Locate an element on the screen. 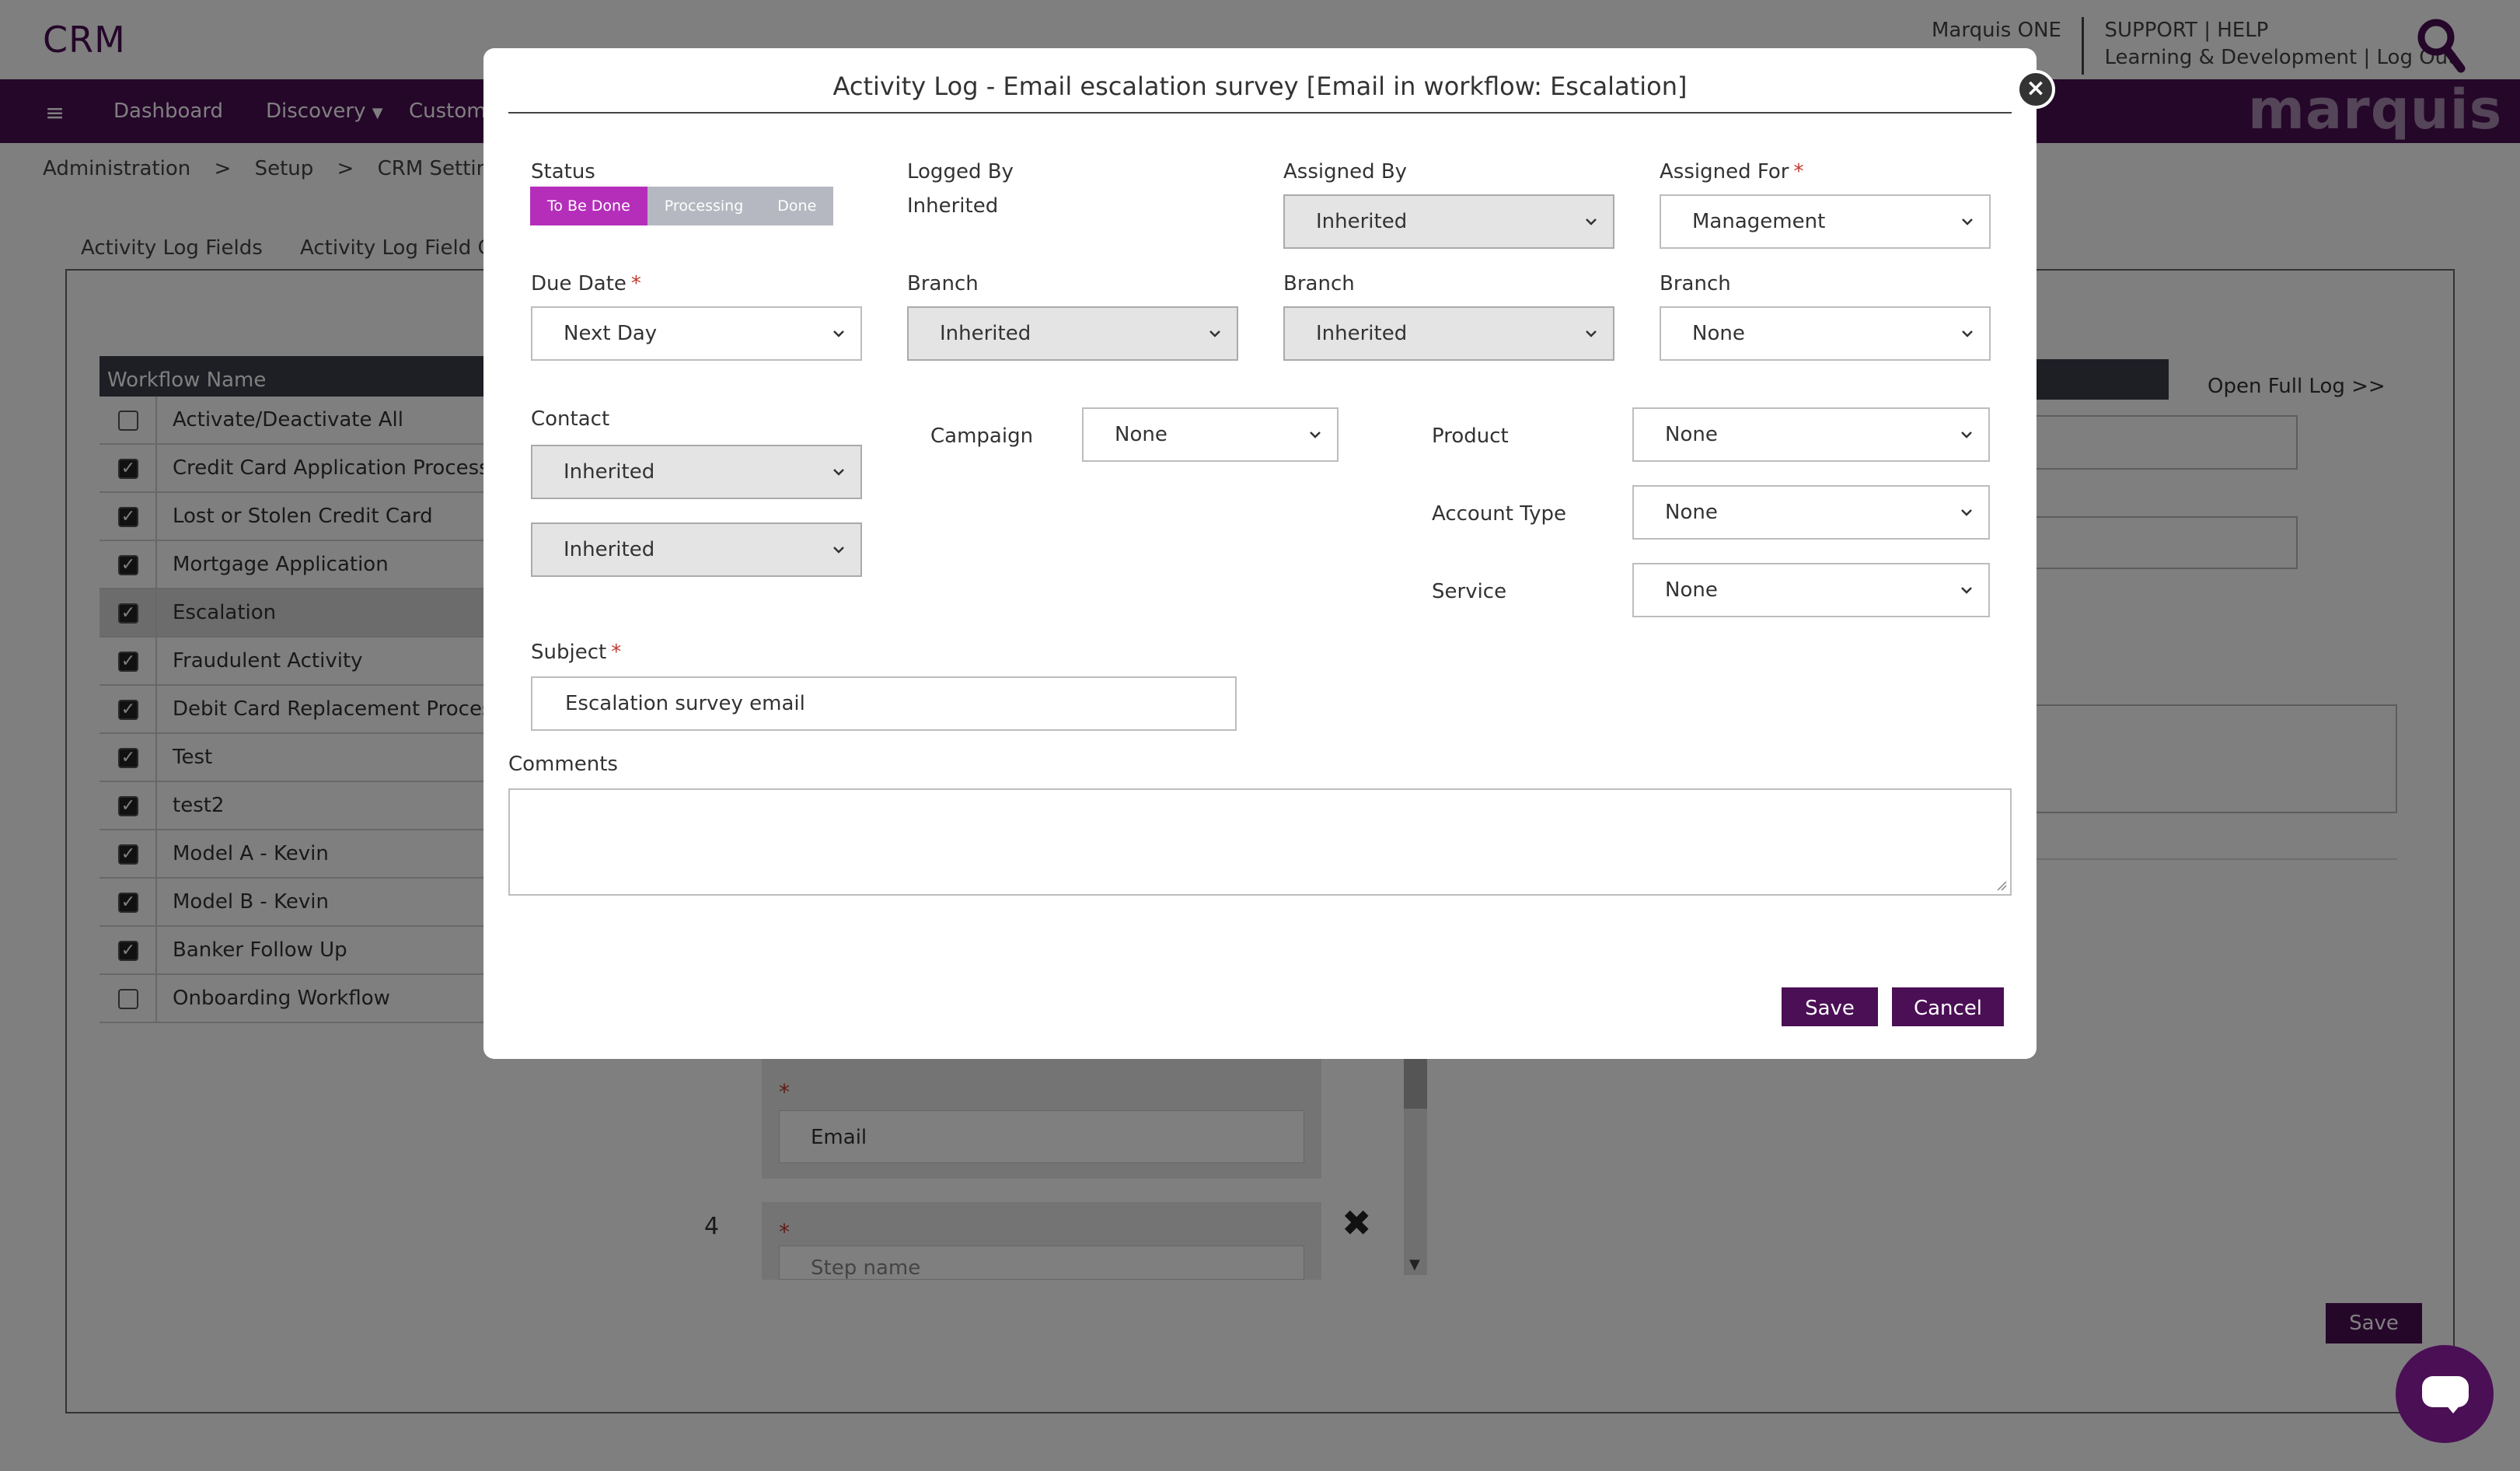 This screenshot has height=1471, width=2520. contact-secondary-select: Inherited is located at coordinates (696, 549).